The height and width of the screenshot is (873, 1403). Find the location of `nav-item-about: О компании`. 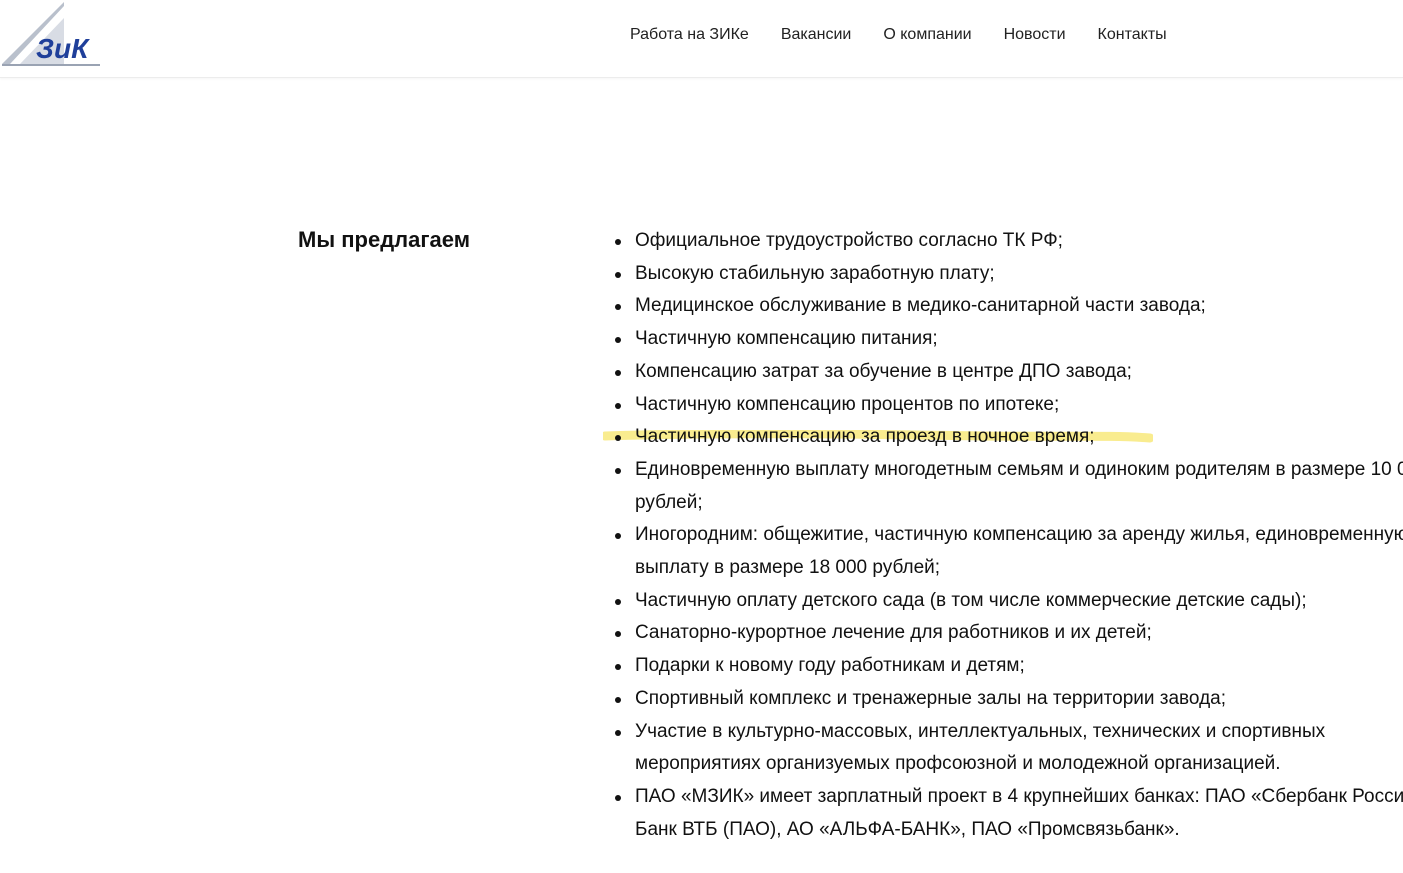

nav-item-about: О компании is located at coordinates (927, 35).